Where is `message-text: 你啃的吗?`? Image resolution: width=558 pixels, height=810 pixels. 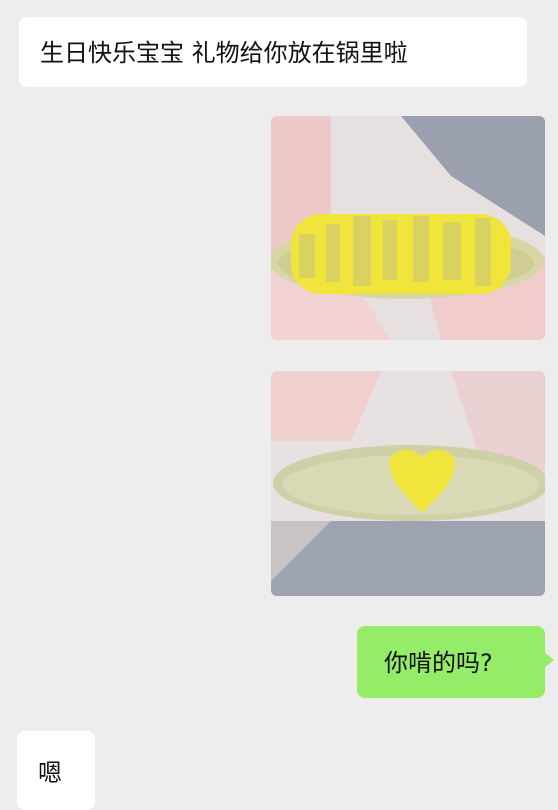 message-text: 你啃的吗? is located at coordinates (438, 663).